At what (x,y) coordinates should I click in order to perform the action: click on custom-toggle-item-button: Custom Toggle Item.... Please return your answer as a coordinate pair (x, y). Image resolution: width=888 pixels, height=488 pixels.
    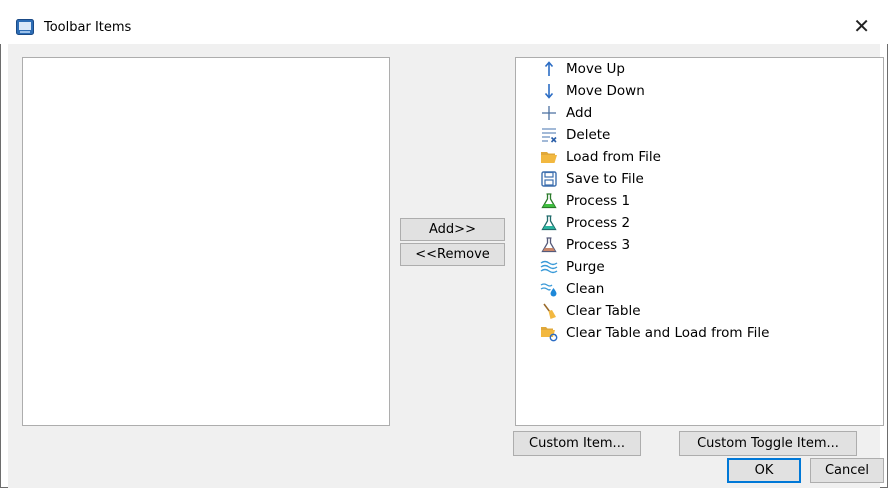
    Looking at the image, I should click on (768, 443).